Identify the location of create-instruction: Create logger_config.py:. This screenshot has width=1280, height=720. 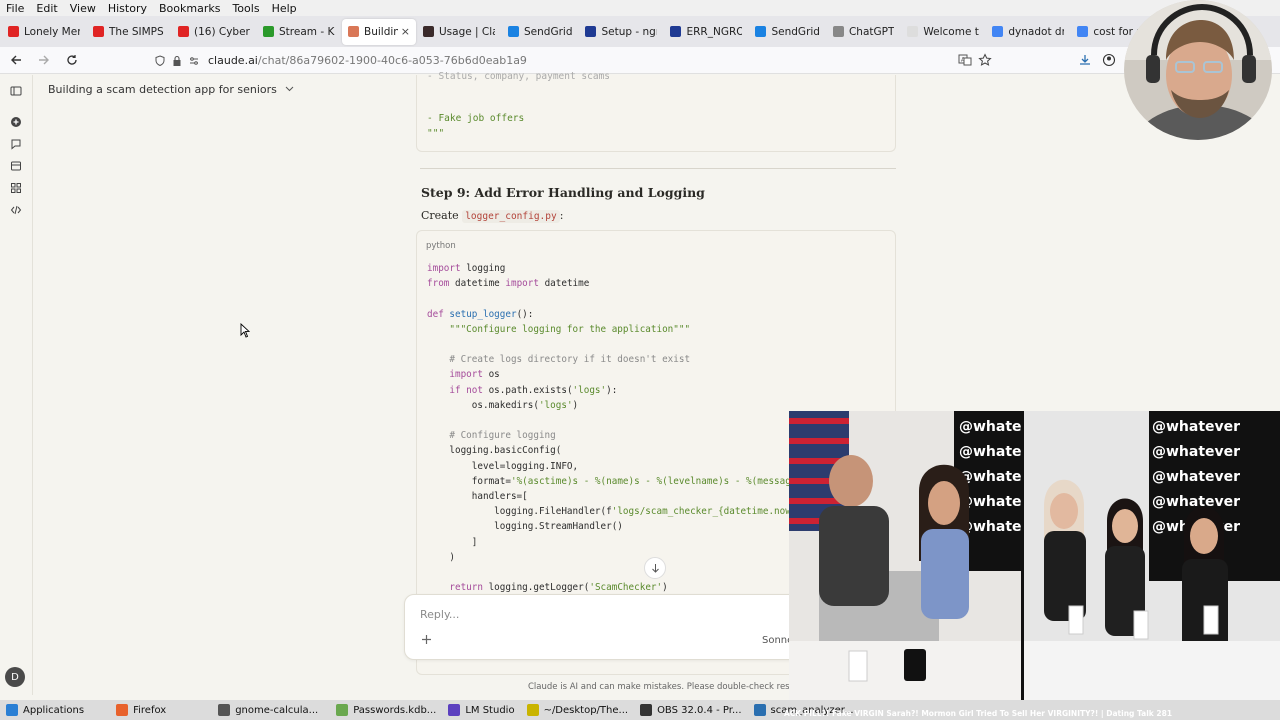
(492, 216).